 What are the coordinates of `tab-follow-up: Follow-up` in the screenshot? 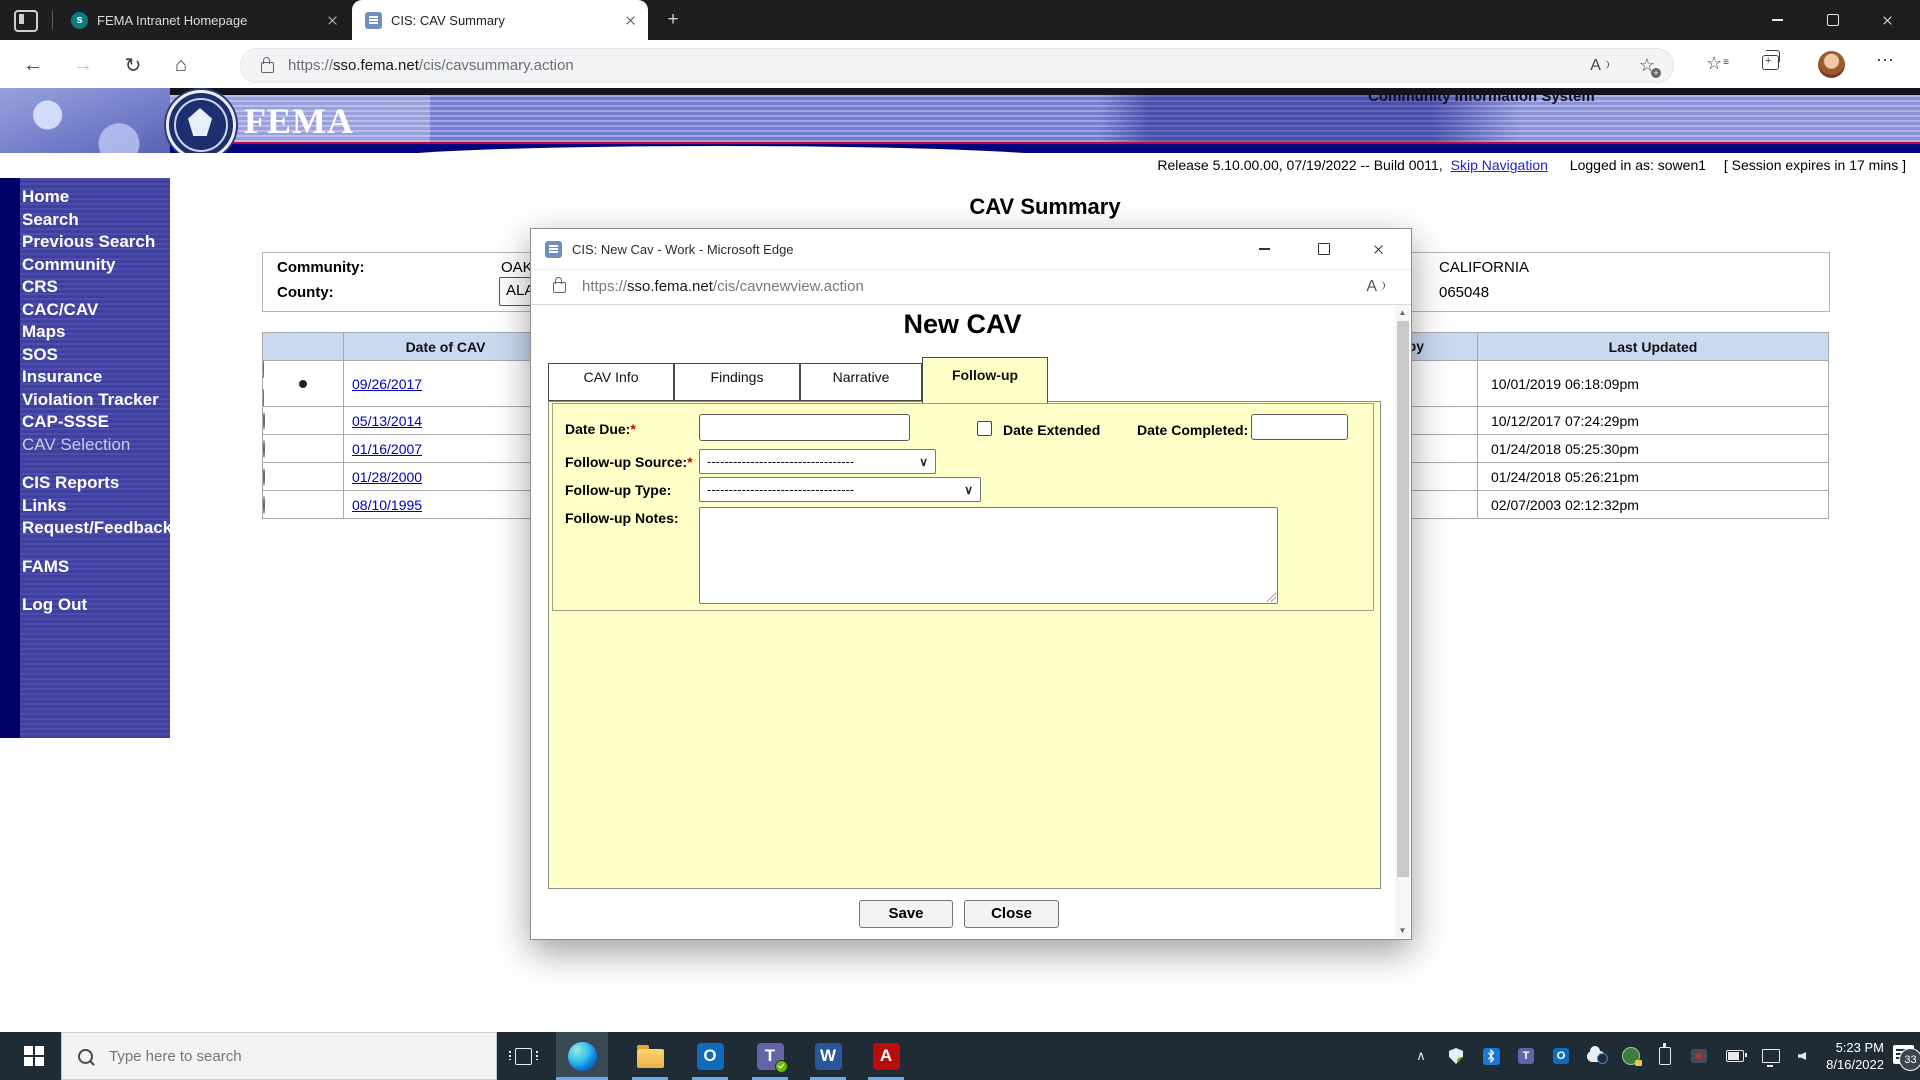 It's located at (985, 380).